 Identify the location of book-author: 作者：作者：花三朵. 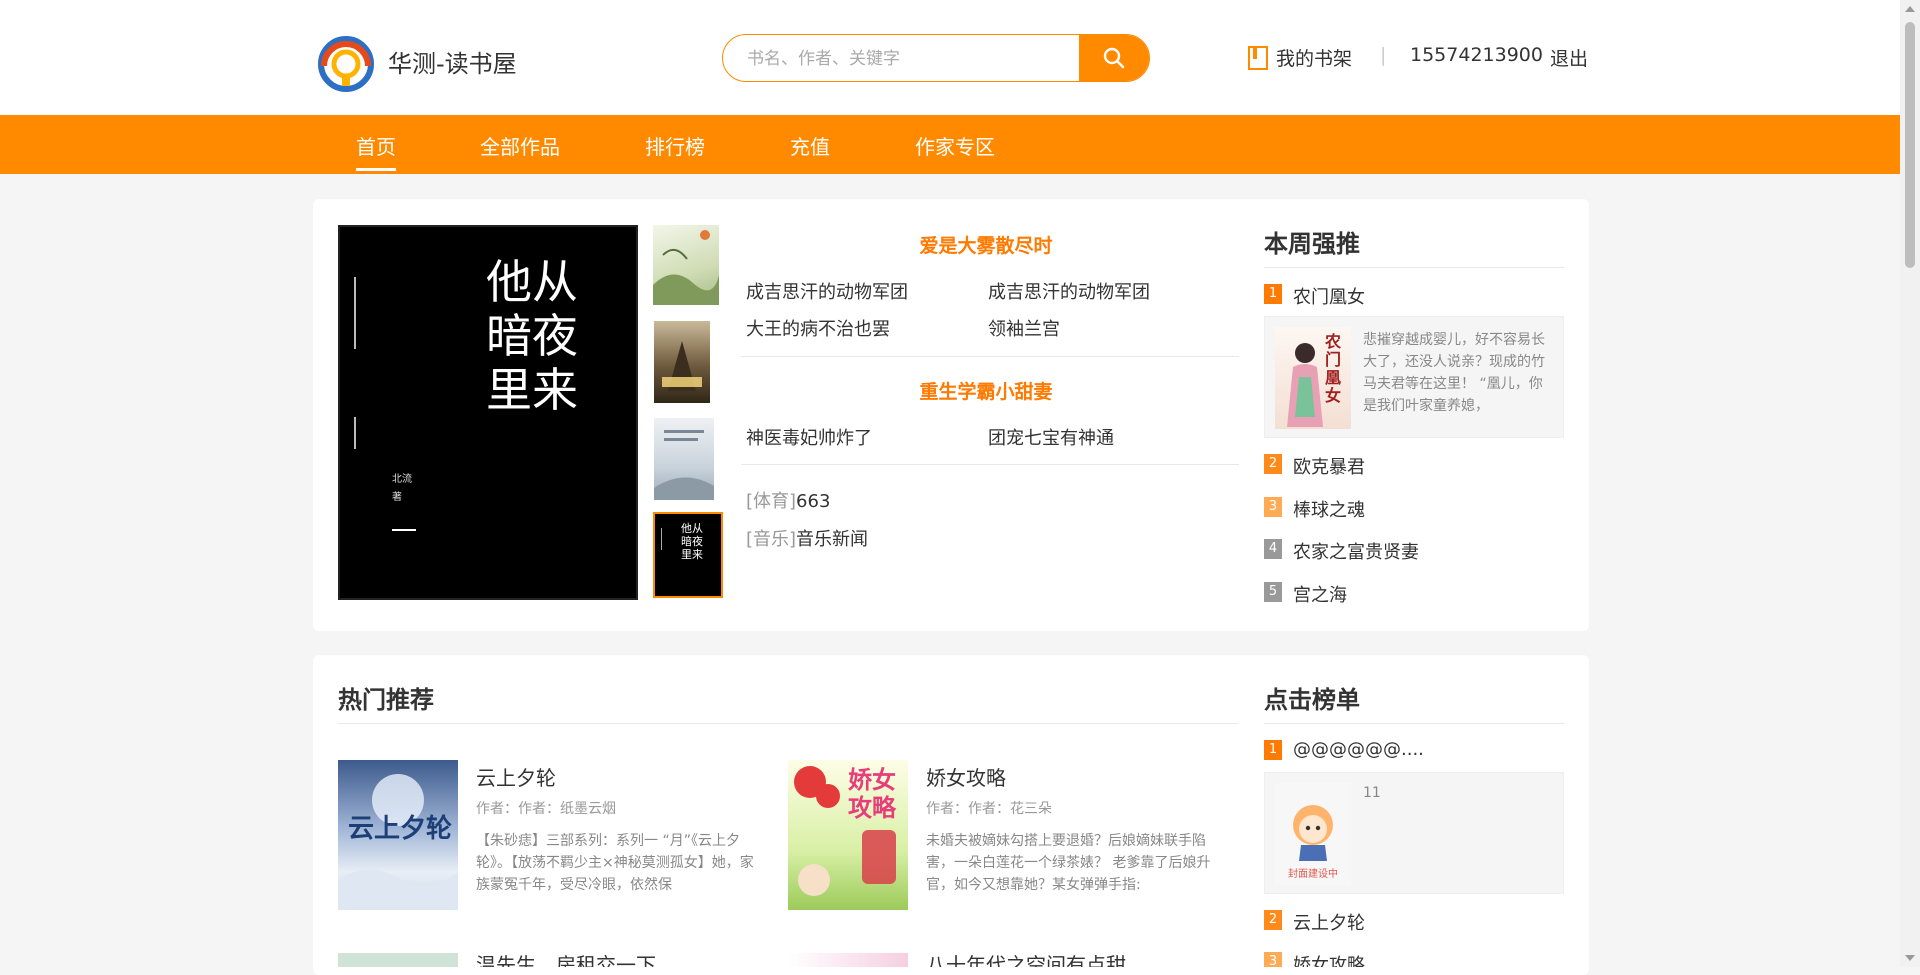
(989, 809).